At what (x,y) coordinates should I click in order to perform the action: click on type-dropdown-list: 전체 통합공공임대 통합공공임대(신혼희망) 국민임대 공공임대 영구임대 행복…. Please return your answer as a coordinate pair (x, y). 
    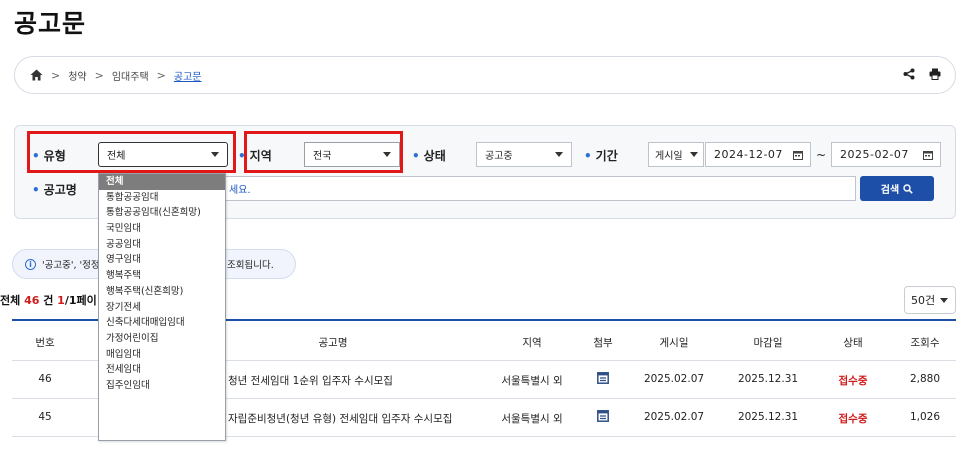
    Looking at the image, I should click on (162, 307).